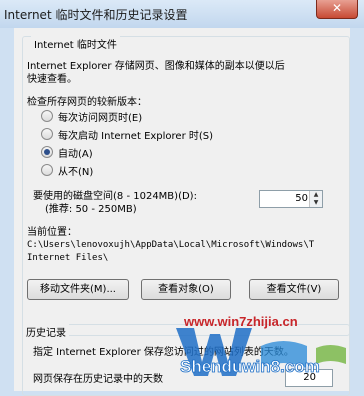  I want to click on history-days-label: 网页保存在历史记录中的天数, so click(98, 379).